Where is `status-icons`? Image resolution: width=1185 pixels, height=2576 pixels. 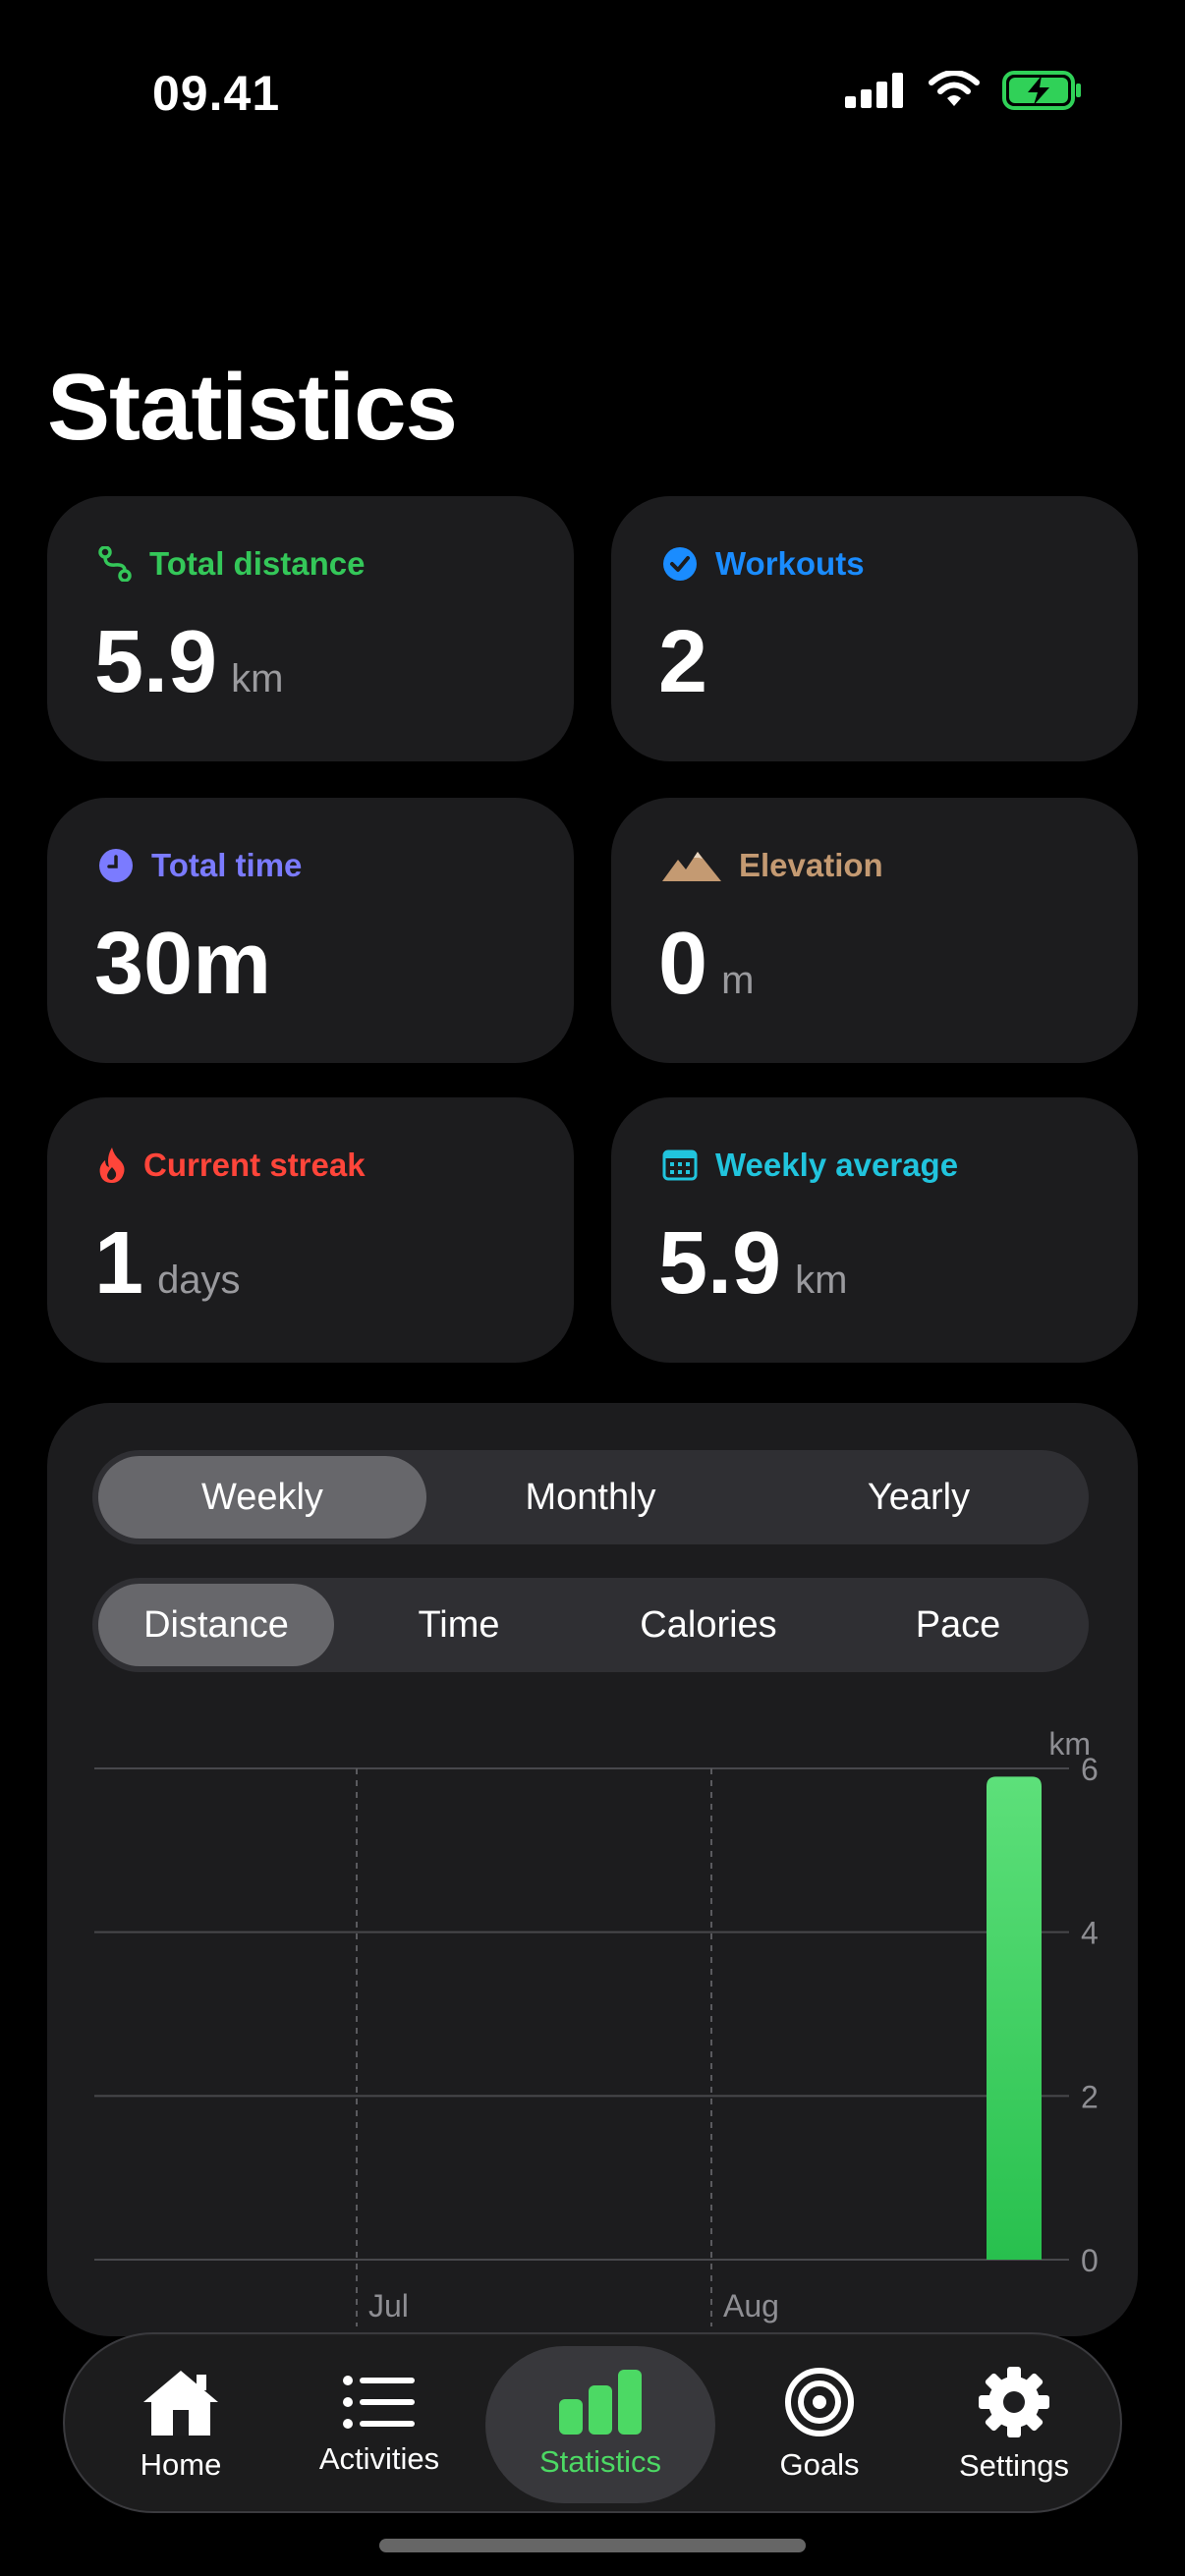
status-icons is located at coordinates (964, 90).